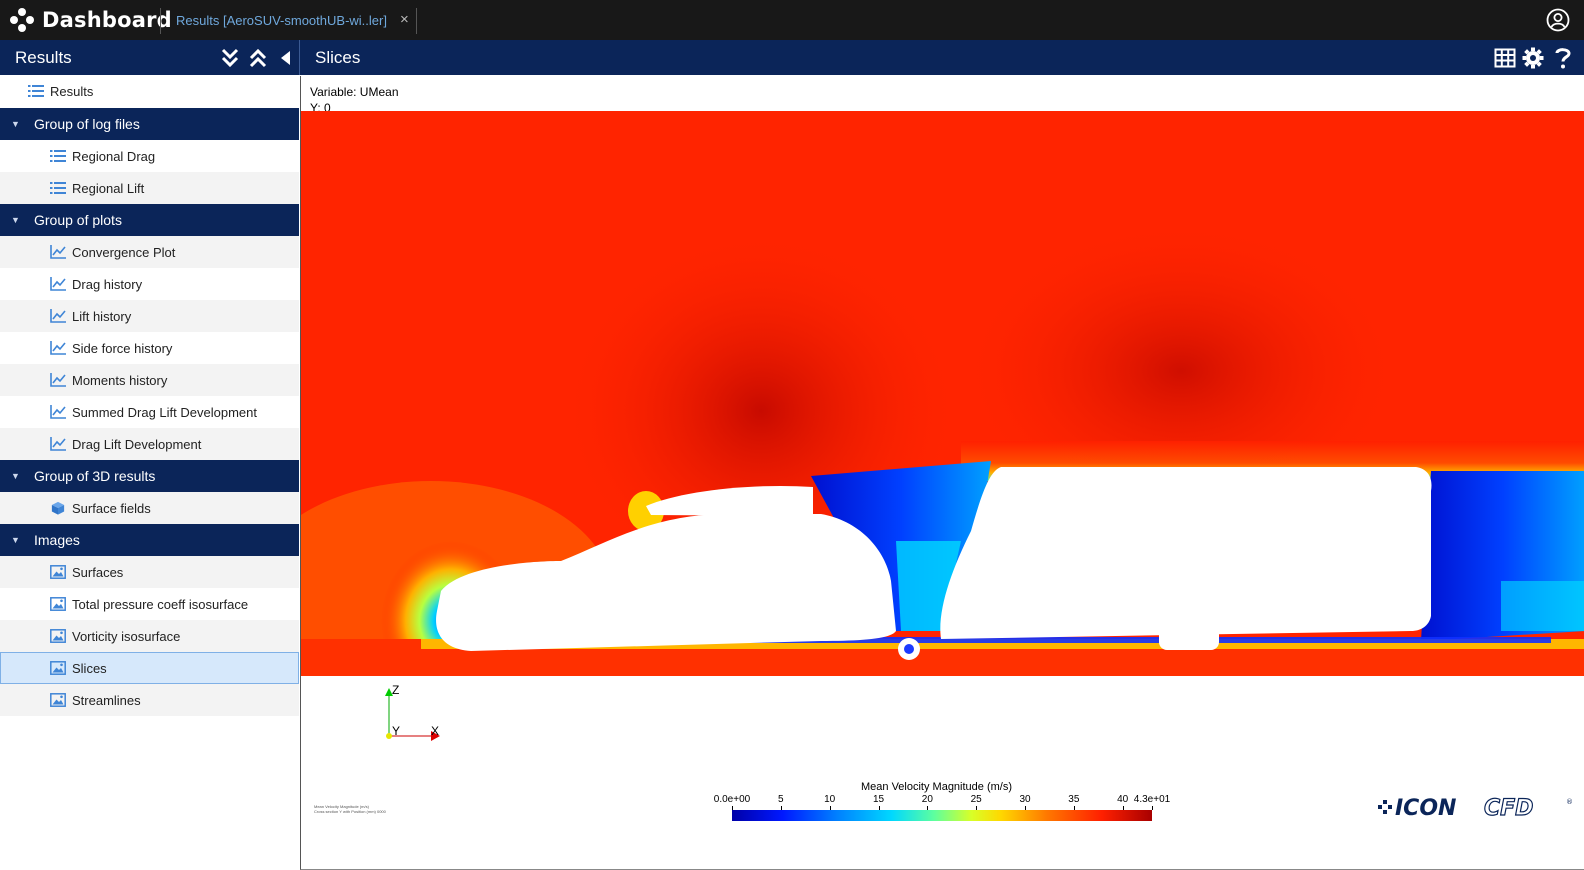 The width and height of the screenshot is (1584, 870). I want to click on sidebar-item-moments-history: Moments history, so click(149, 380).